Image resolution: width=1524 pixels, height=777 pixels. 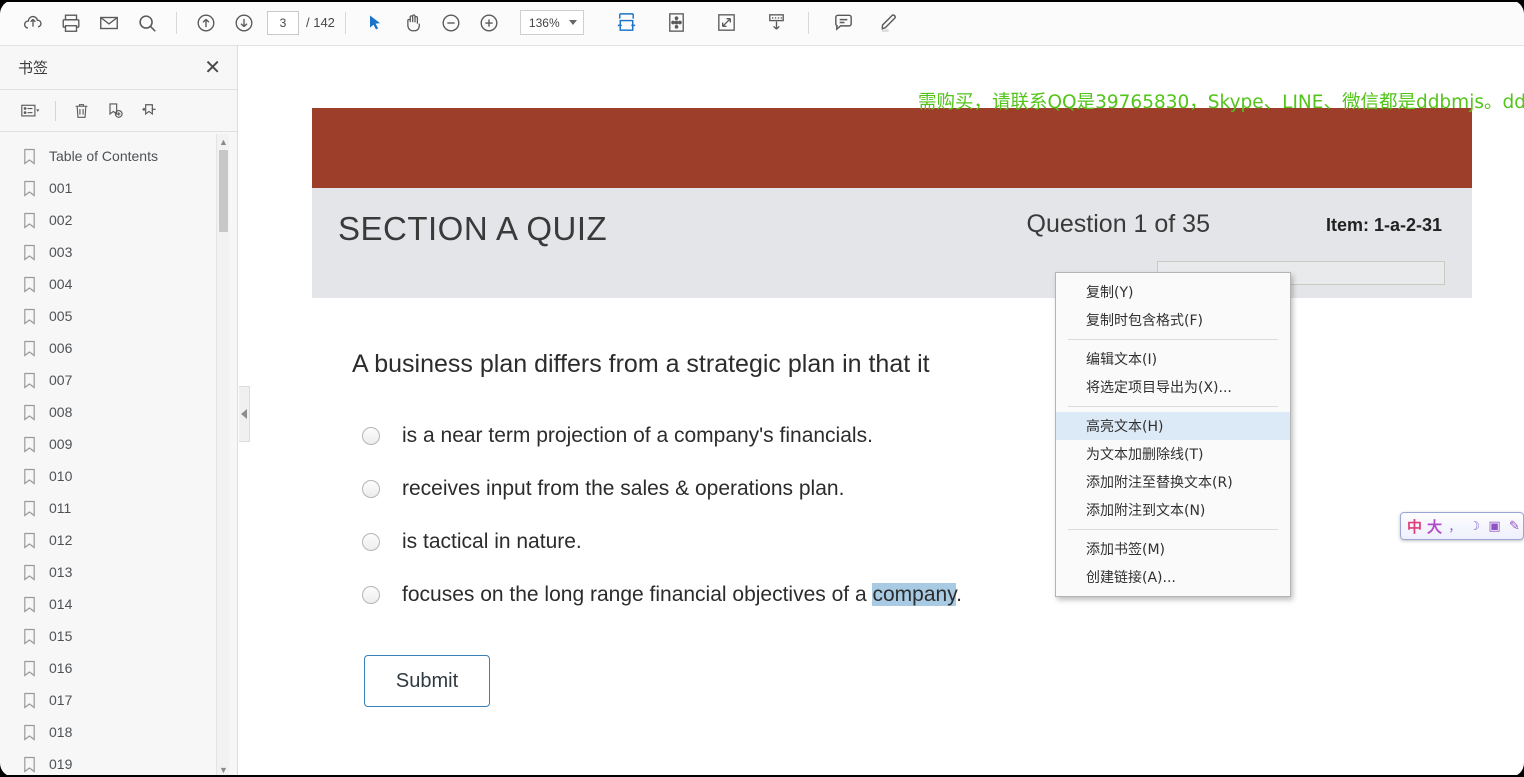 I want to click on bookmark-row: 011, so click(x=110, y=508).